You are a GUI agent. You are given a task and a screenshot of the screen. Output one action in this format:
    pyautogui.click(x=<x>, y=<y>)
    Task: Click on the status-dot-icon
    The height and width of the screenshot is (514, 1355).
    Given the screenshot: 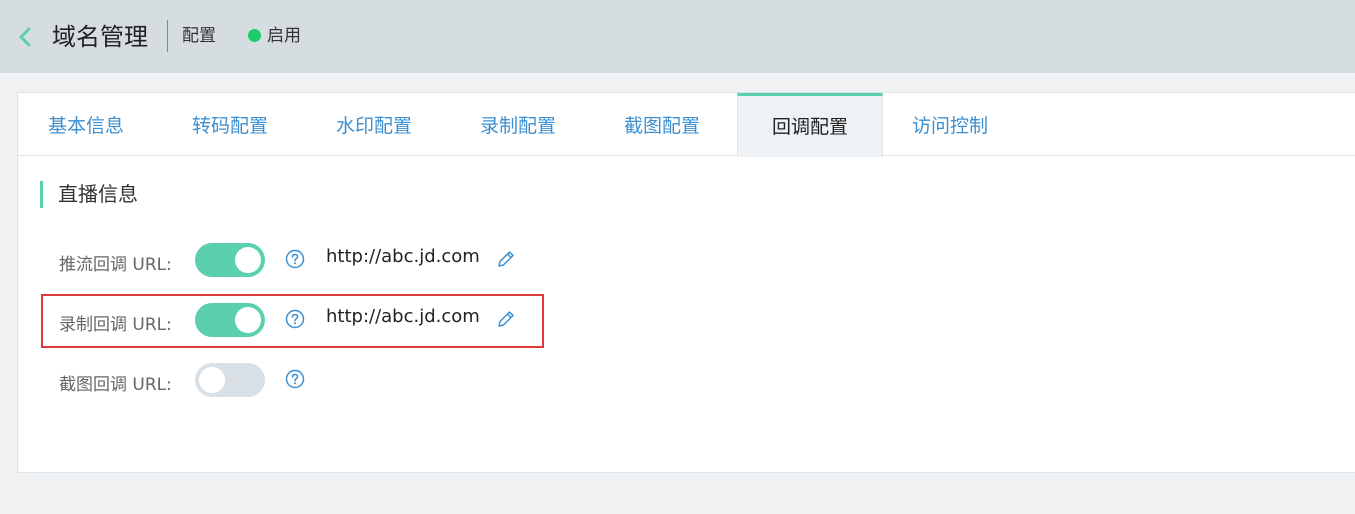 What is the action you would take?
    pyautogui.click(x=254, y=35)
    